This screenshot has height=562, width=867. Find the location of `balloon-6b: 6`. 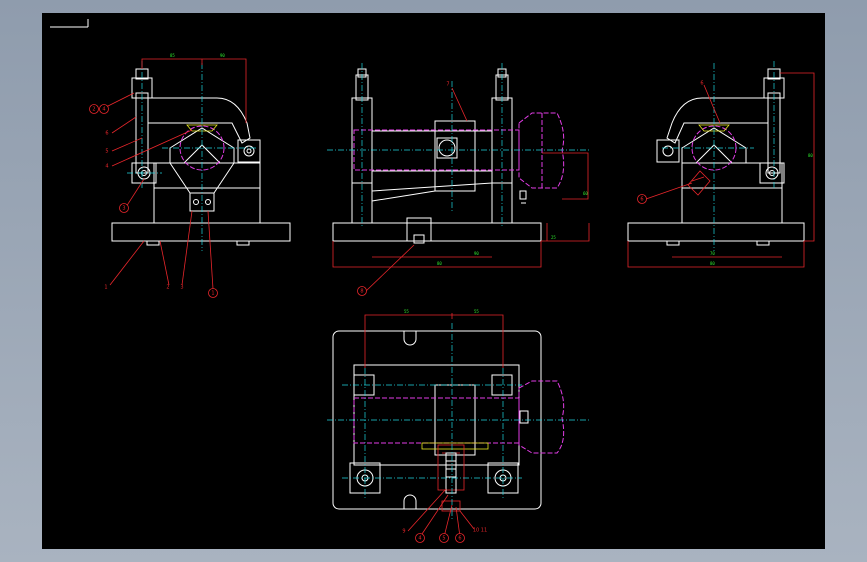

balloon-6b: 6 is located at coordinates (642, 199).